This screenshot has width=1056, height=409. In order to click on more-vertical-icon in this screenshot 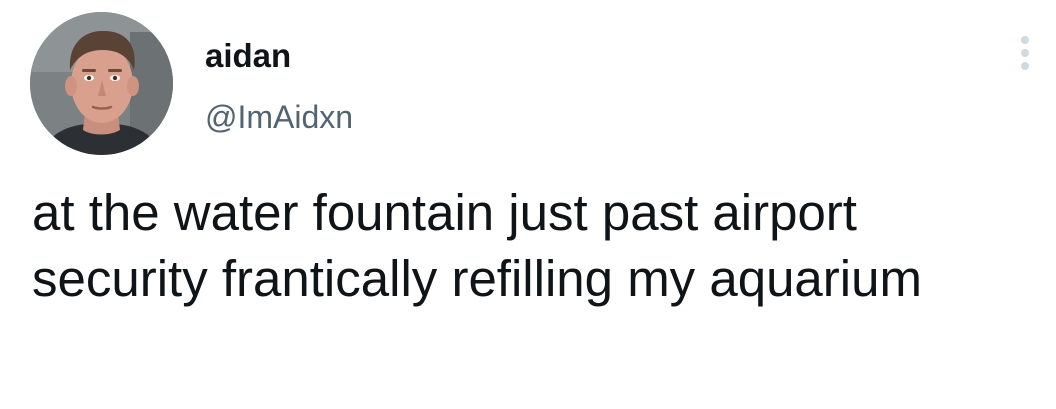, I will do `click(1025, 53)`.